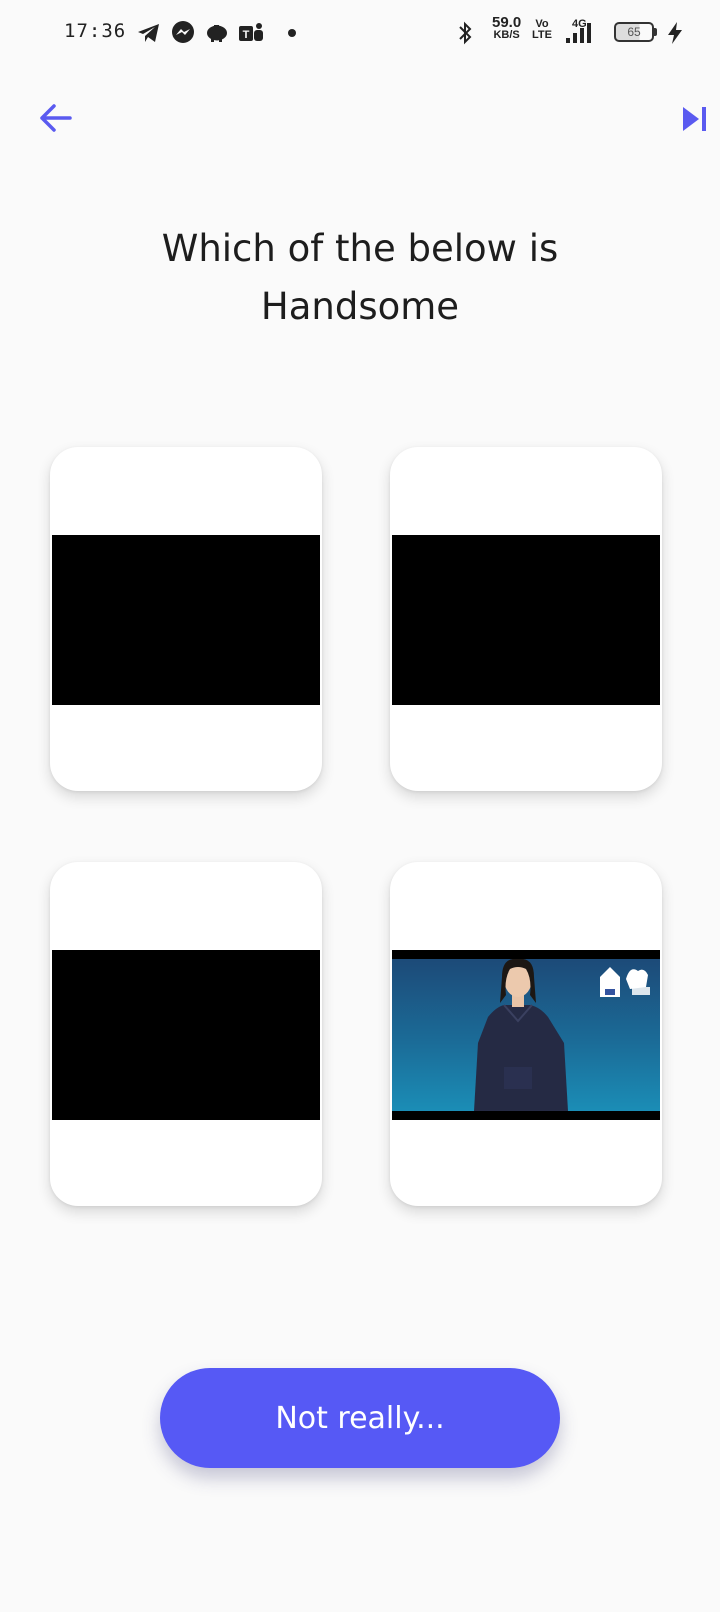 Image resolution: width=720 pixels, height=1612 pixels. I want to click on battery-indicator: 65, so click(635, 32).